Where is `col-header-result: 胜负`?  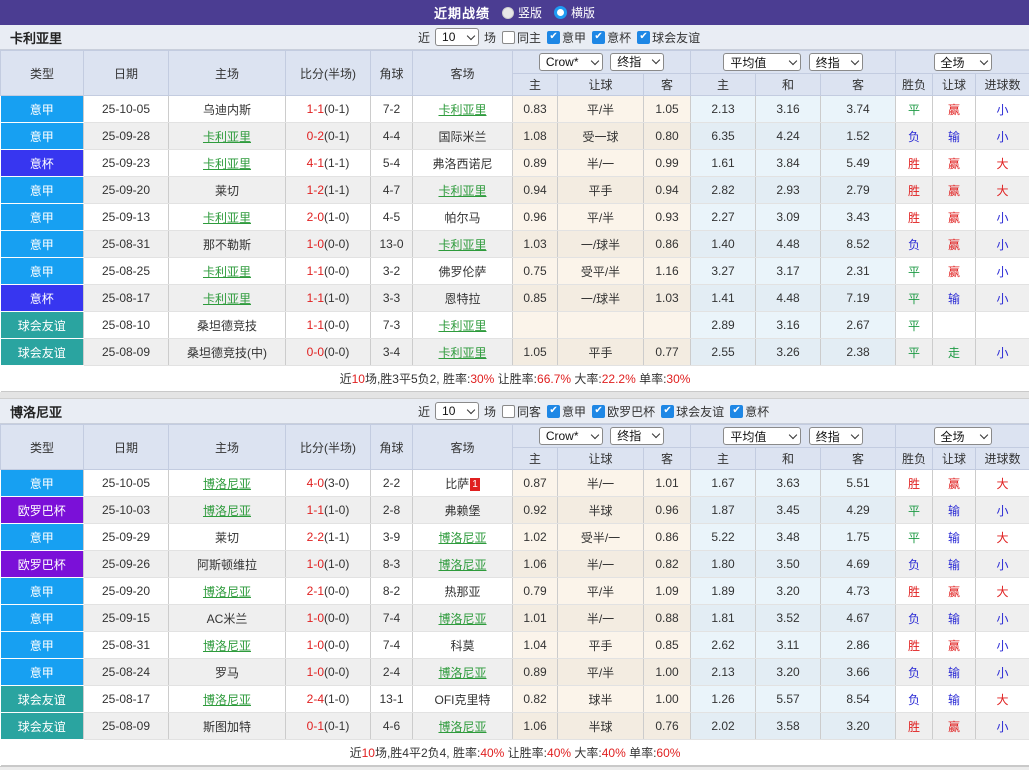 col-header-result: 胜负 is located at coordinates (914, 85).